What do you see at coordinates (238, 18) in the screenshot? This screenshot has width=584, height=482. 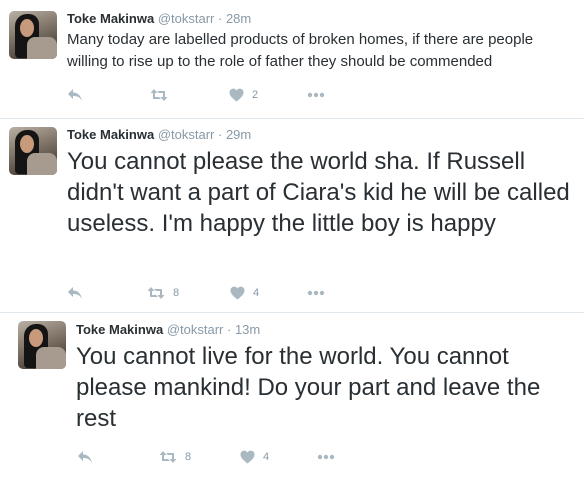 I see `timestamp: 28m` at bounding box center [238, 18].